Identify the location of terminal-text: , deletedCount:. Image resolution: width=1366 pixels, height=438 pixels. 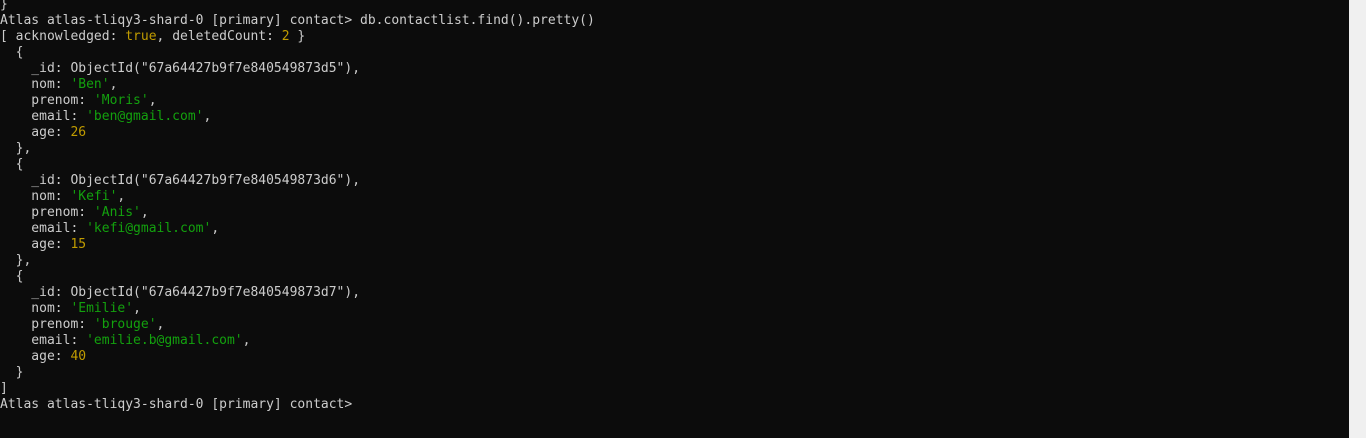
(219, 36).